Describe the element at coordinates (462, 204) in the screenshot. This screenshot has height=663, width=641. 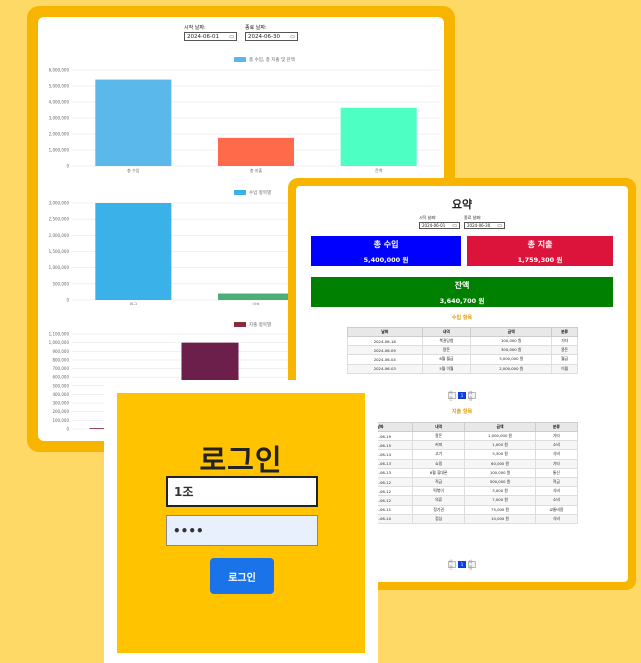
I see `summary-title: 요약` at that location.